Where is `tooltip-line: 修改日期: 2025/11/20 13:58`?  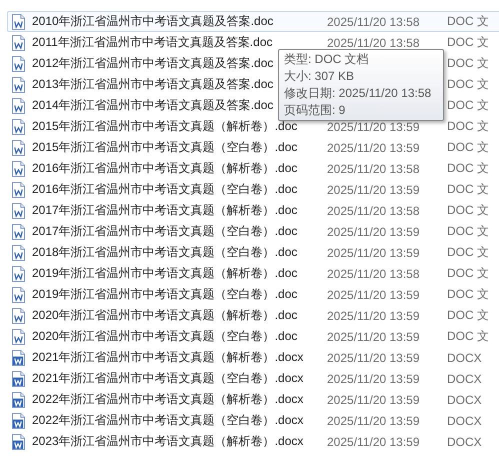 tooltip-line: 修改日期: 2025/11/20 13:58 is located at coordinates (358, 93).